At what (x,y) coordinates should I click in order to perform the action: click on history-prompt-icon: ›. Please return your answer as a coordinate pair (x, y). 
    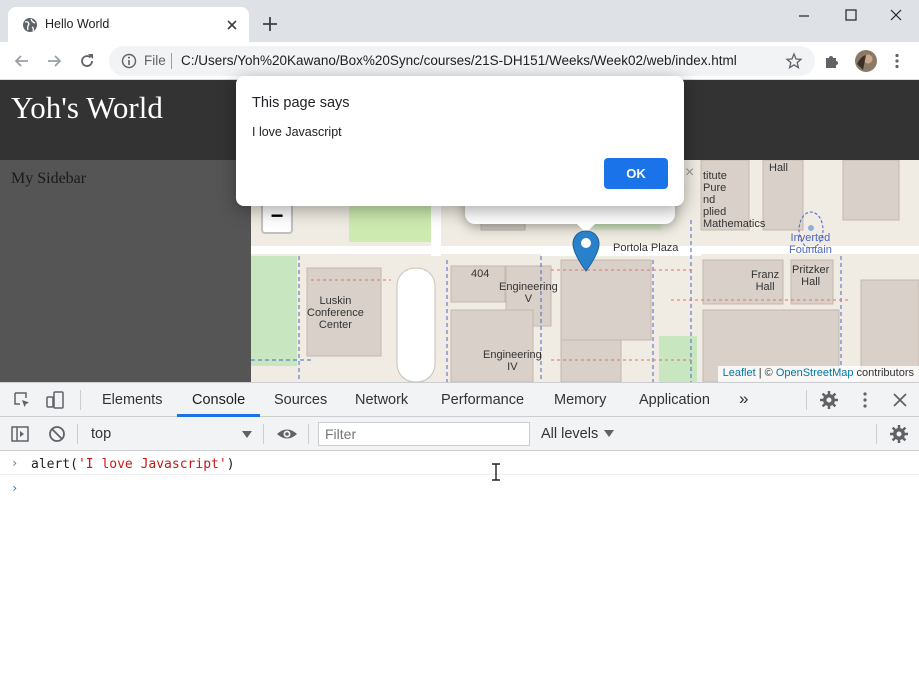
    Looking at the image, I should click on (15, 463).